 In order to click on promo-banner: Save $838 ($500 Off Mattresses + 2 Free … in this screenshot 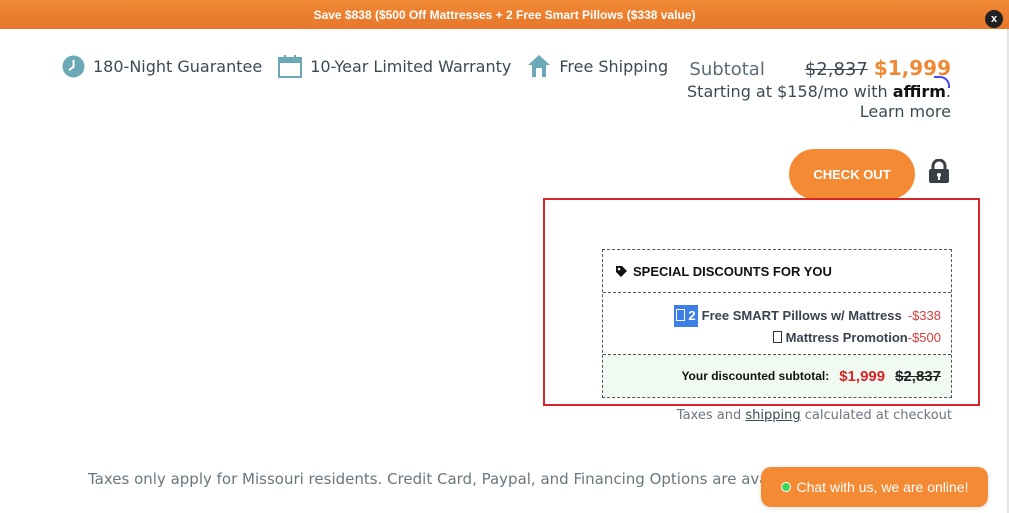, I will do `click(504, 14)`.